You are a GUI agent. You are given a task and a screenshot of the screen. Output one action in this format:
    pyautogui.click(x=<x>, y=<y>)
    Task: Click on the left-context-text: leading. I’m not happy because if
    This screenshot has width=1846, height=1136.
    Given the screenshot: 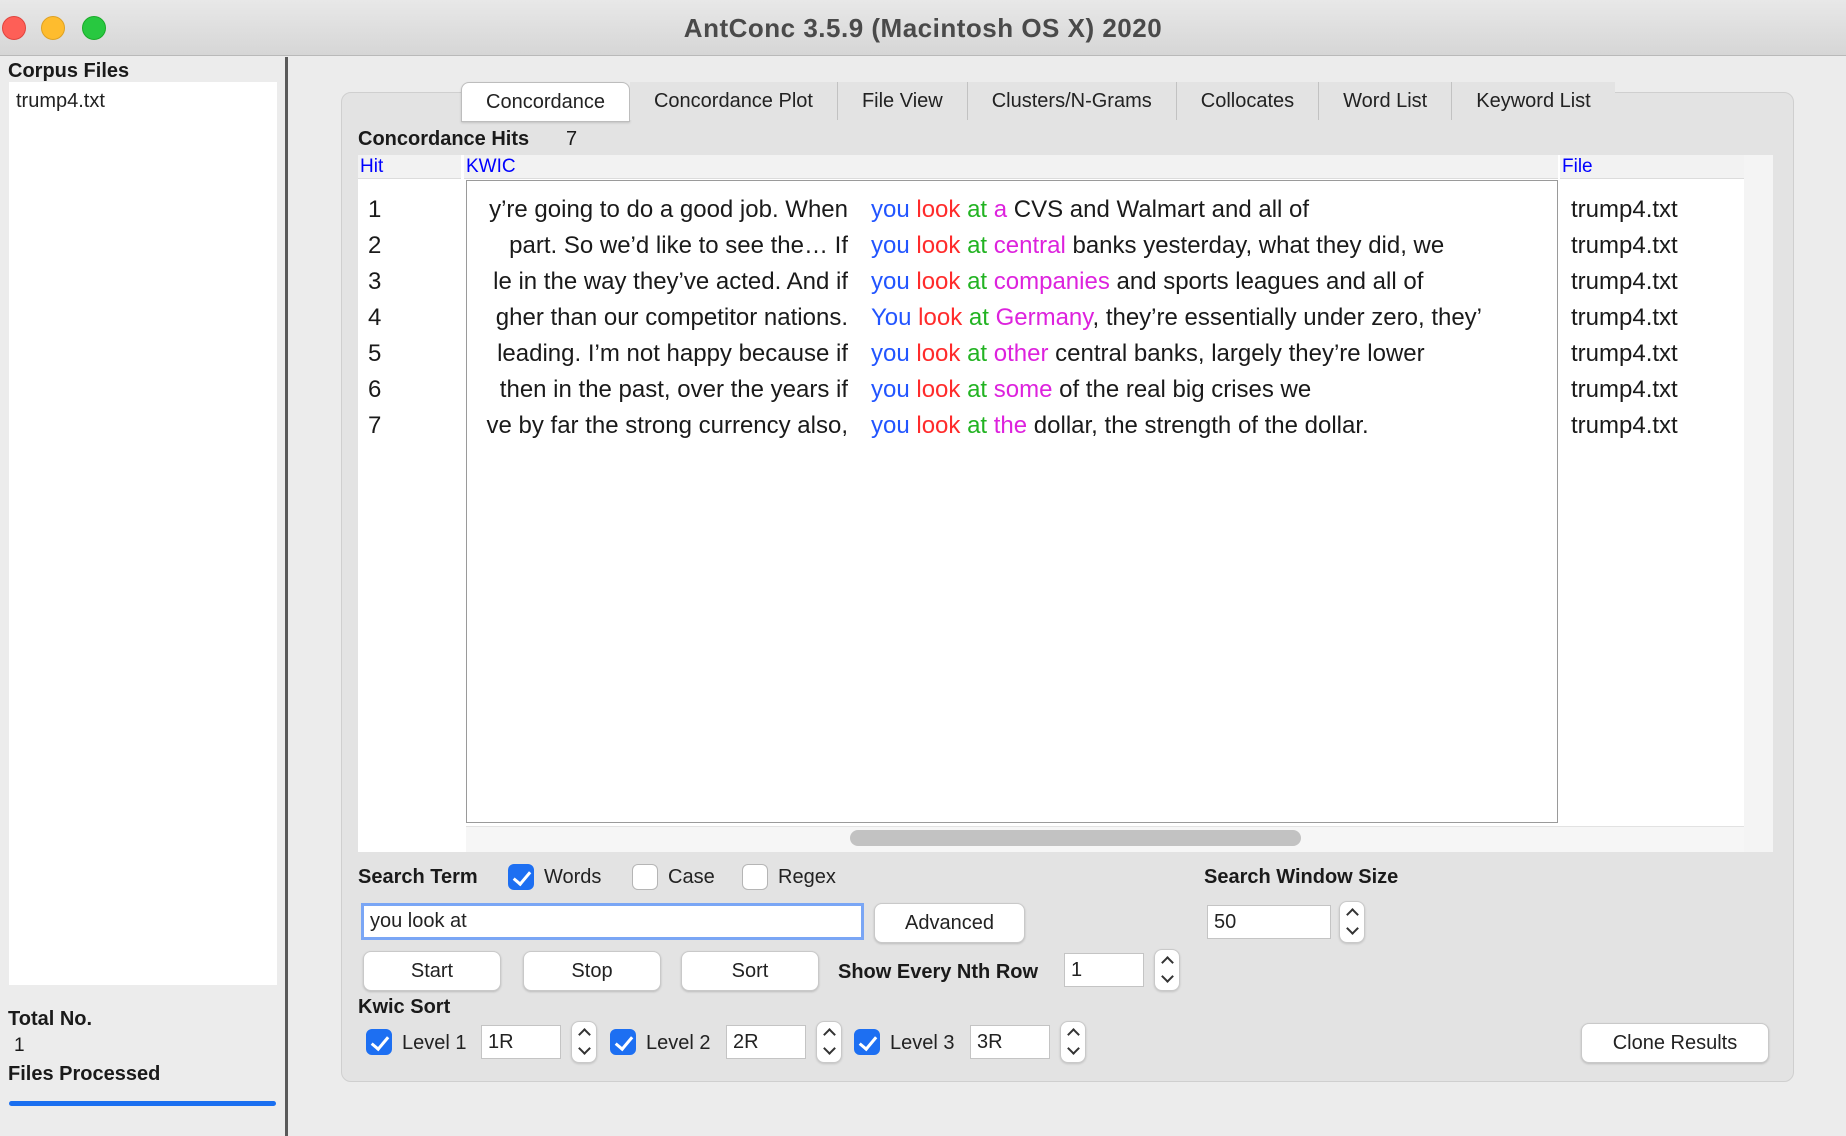 What is the action you would take?
    pyautogui.click(x=672, y=353)
    